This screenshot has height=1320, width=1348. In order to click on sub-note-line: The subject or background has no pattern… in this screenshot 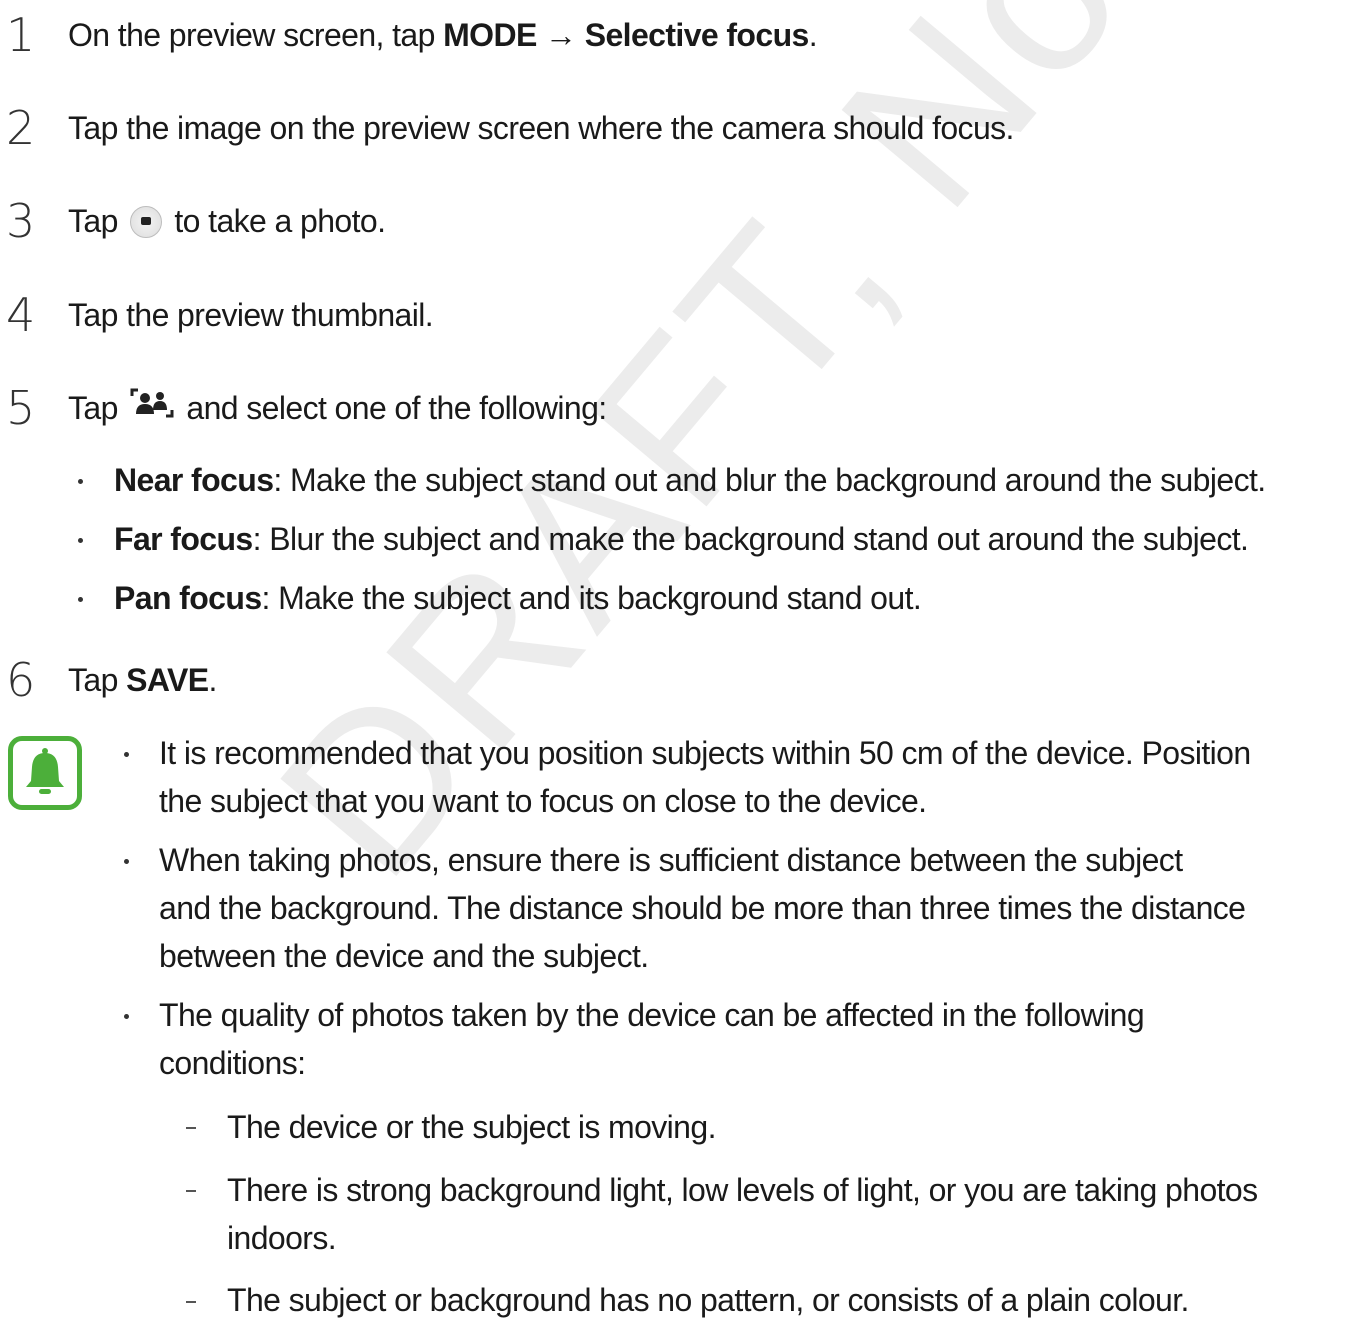, I will do `click(708, 1300)`.